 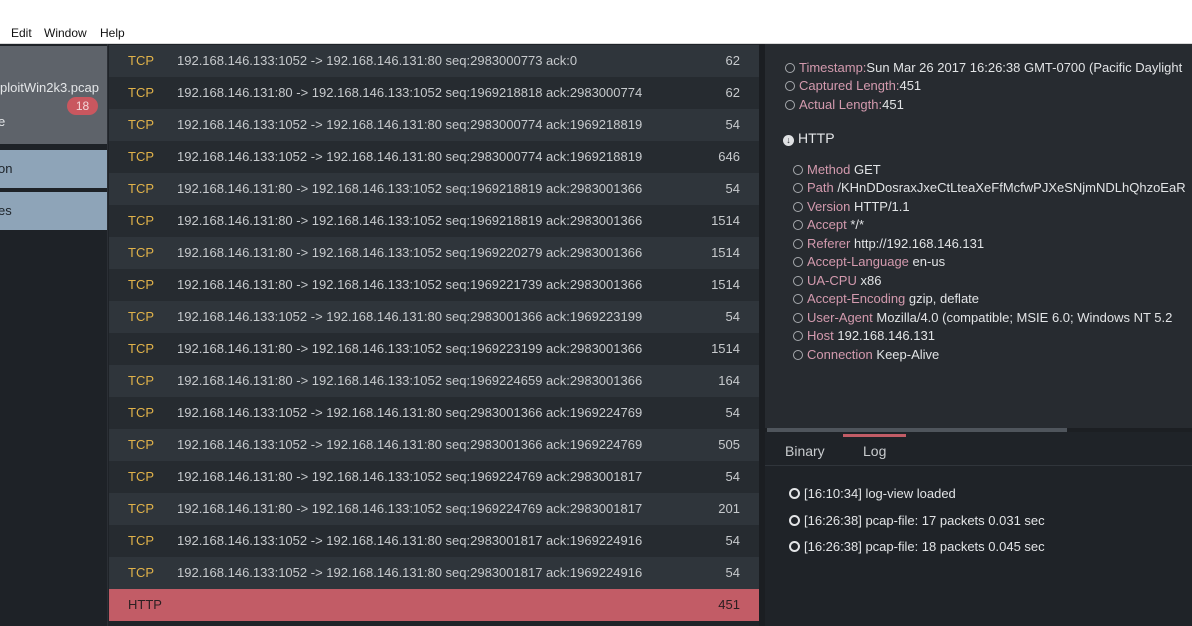 What do you see at coordinates (880, 493) in the screenshot?
I see `log-text: [16:10:34] log-view loaded` at bounding box center [880, 493].